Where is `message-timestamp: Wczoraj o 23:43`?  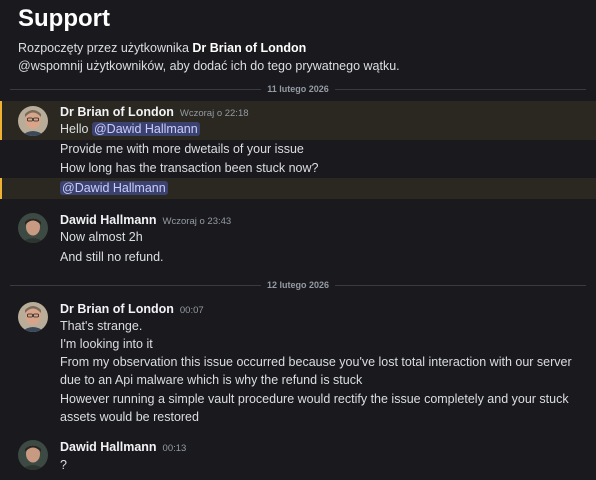 message-timestamp: Wczoraj o 23:43 is located at coordinates (197, 221).